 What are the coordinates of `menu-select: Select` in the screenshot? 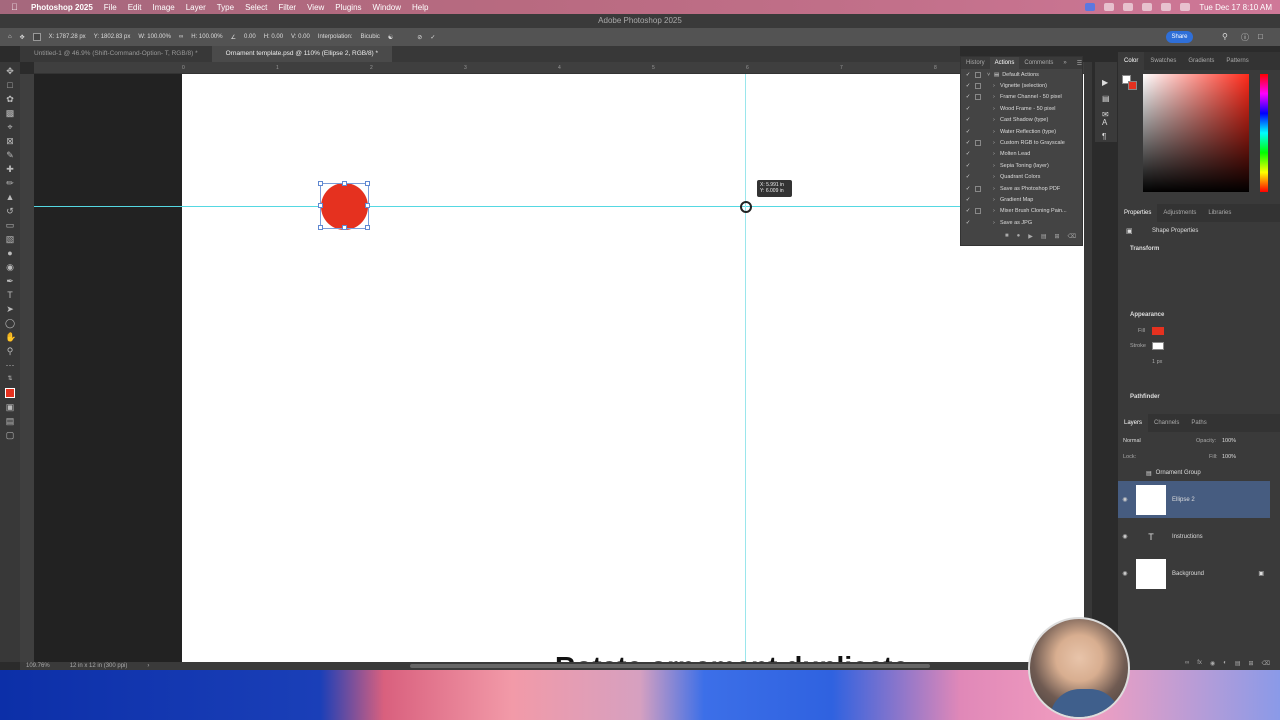 It's located at (256, 7).